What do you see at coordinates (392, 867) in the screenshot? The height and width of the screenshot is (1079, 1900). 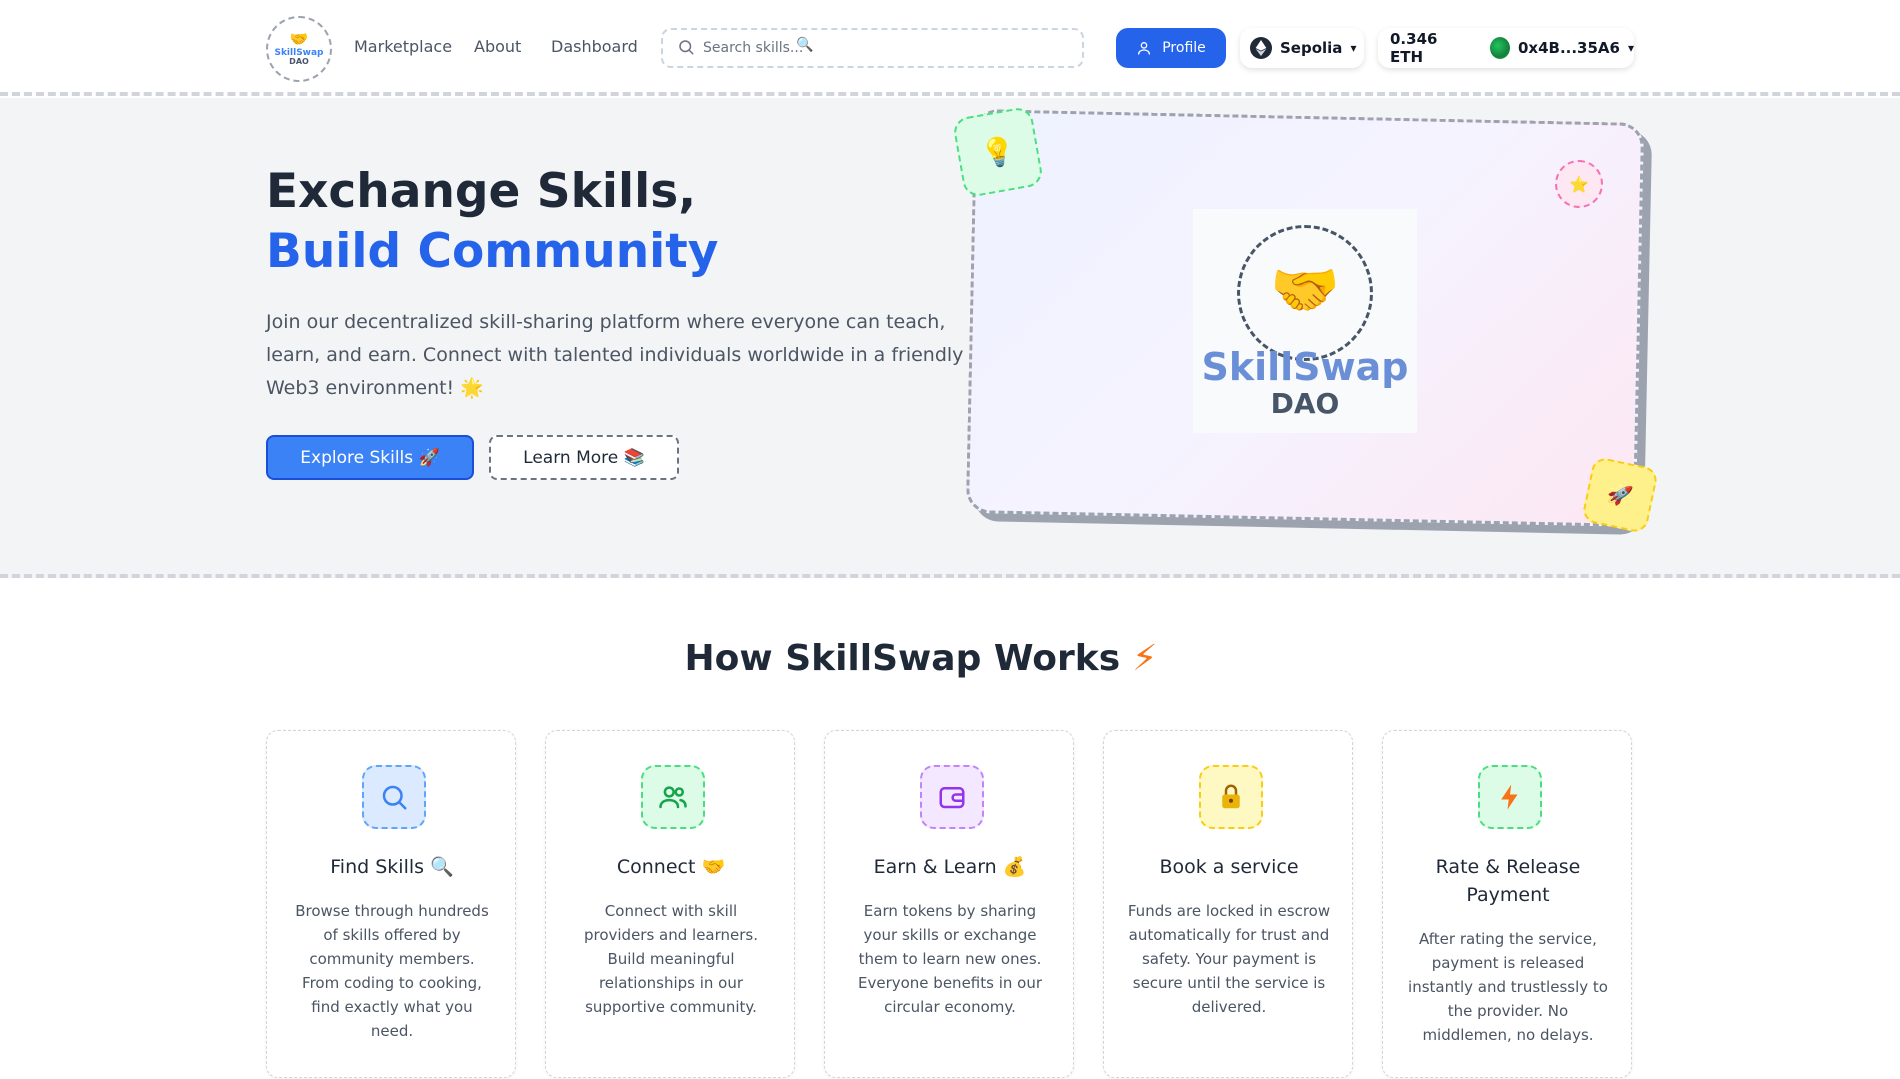 I see `step-title: Find Skills 🔍` at bounding box center [392, 867].